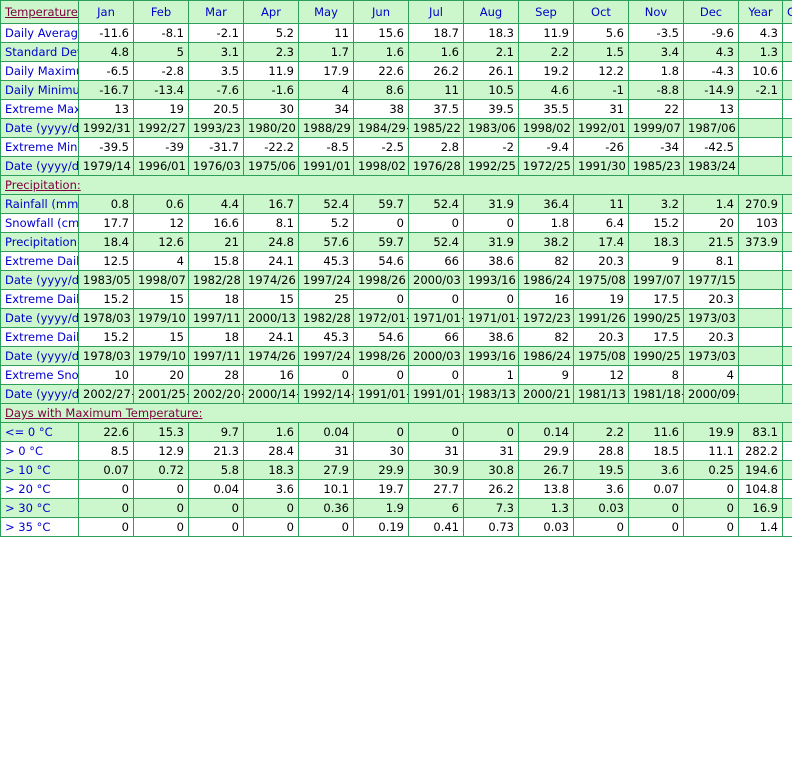 The image size is (792, 780). What do you see at coordinates (39, 508) in the screenshot?
I see `row-label: > 30 °C` at bounding box center [39, 508].